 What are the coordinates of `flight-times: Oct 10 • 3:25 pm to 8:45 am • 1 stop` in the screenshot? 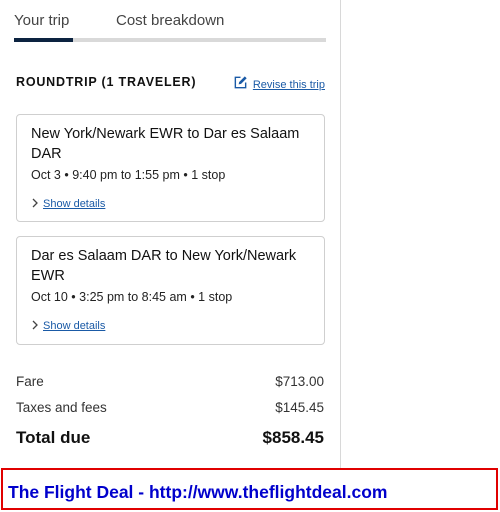 It's located at (132, 297).